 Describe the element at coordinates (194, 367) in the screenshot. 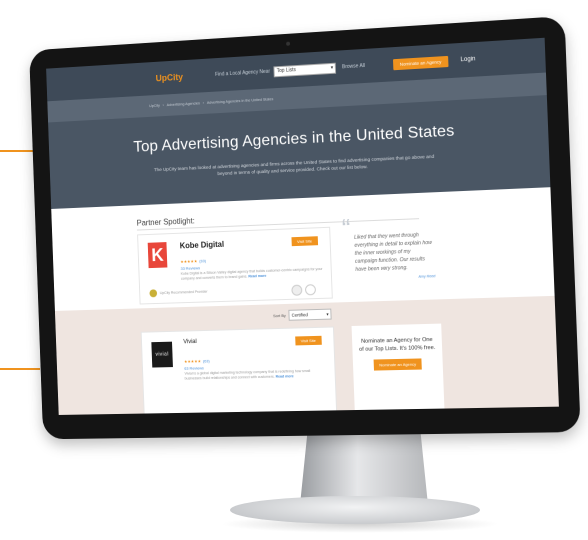

I see `reviews-link: 63 Reviews` at that location.